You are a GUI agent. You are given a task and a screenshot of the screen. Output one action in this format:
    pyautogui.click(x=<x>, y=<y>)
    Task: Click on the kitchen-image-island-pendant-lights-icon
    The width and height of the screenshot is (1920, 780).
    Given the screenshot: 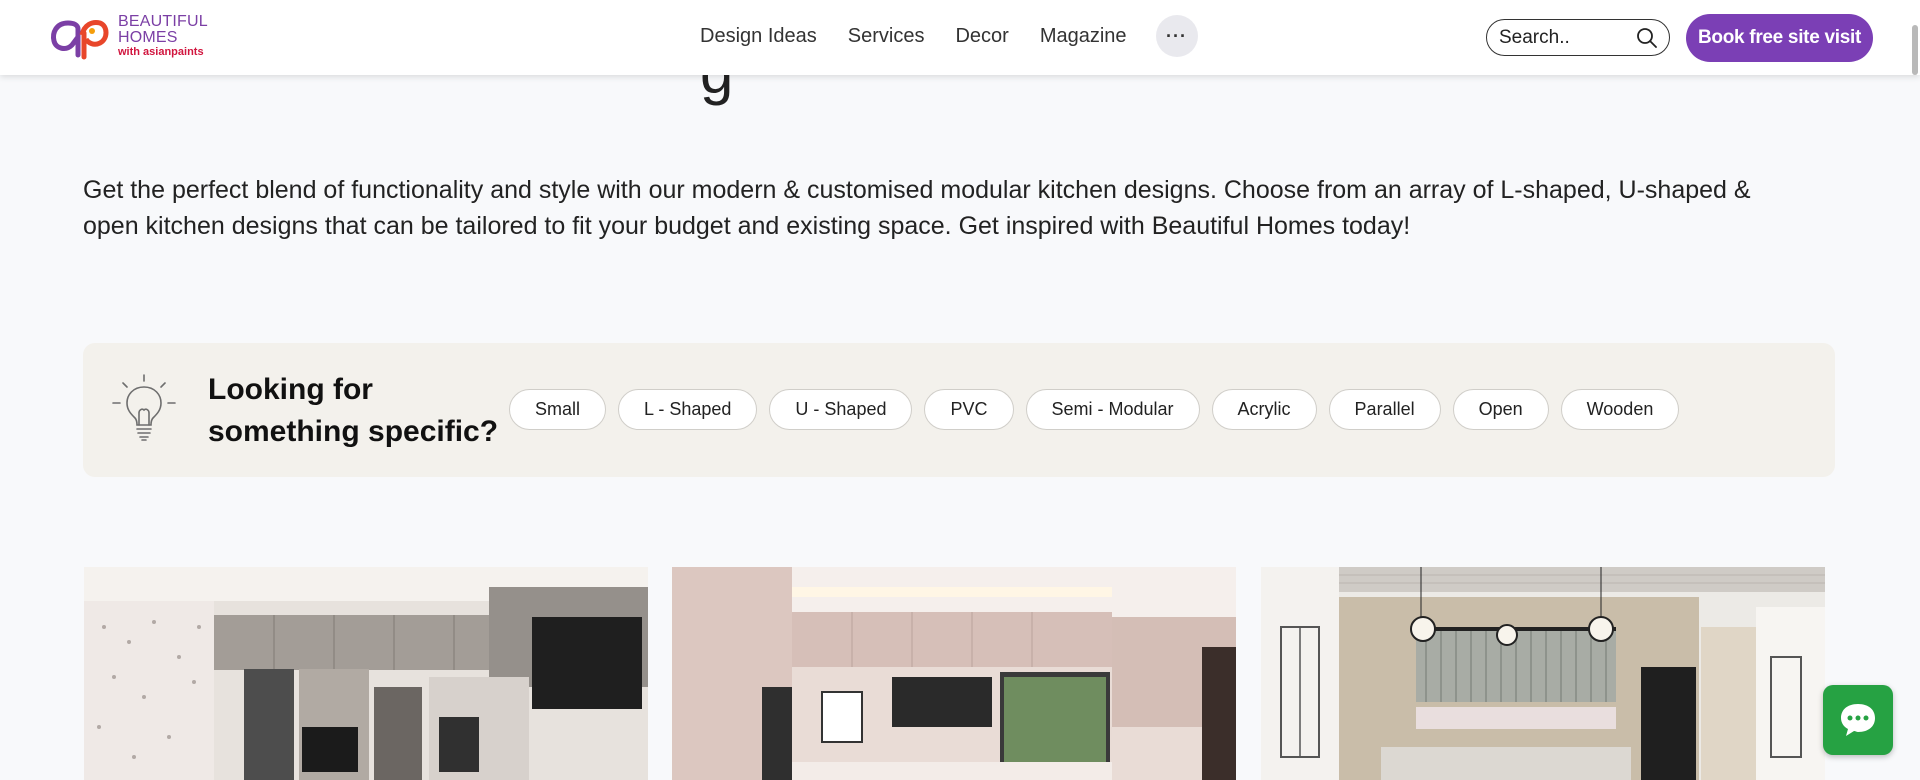 What is the action you would take?
    pyautogui.click(x=1543, y=673)
    